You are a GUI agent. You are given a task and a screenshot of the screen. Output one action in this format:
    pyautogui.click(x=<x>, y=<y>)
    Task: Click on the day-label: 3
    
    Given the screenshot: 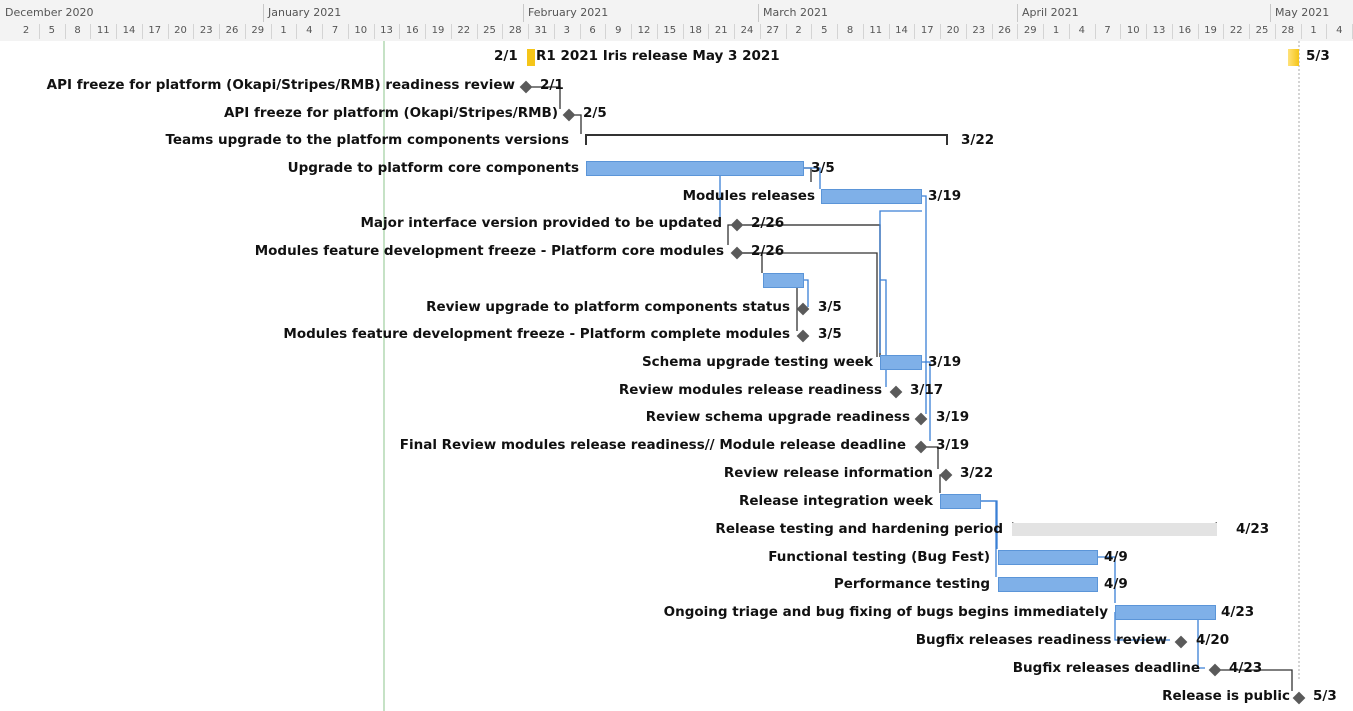 What is the action you would take?
    pyautogui.click(x=566, y=30)
    